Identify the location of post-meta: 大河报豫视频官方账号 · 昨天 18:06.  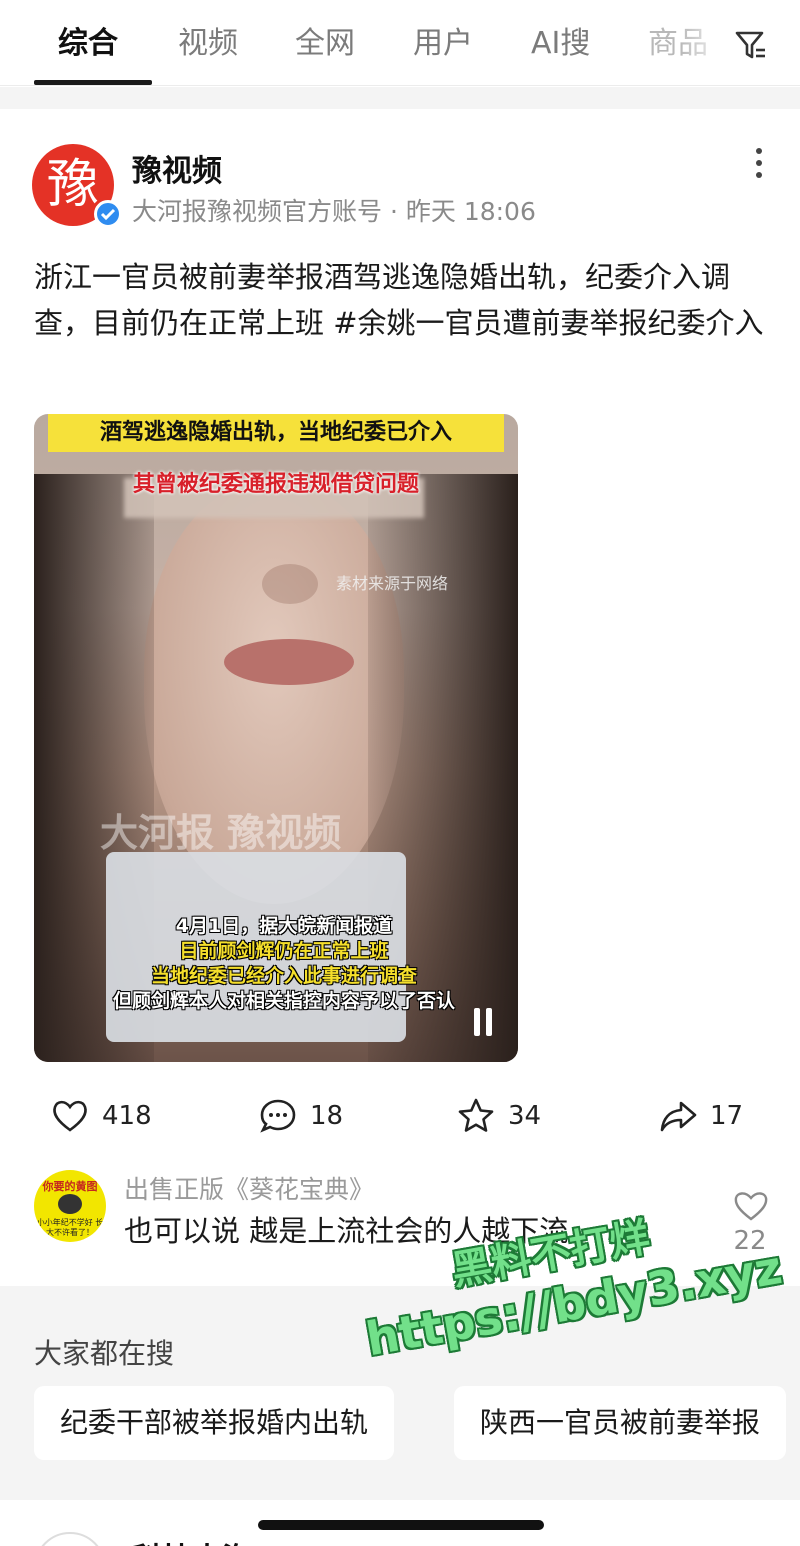
(334, 210).